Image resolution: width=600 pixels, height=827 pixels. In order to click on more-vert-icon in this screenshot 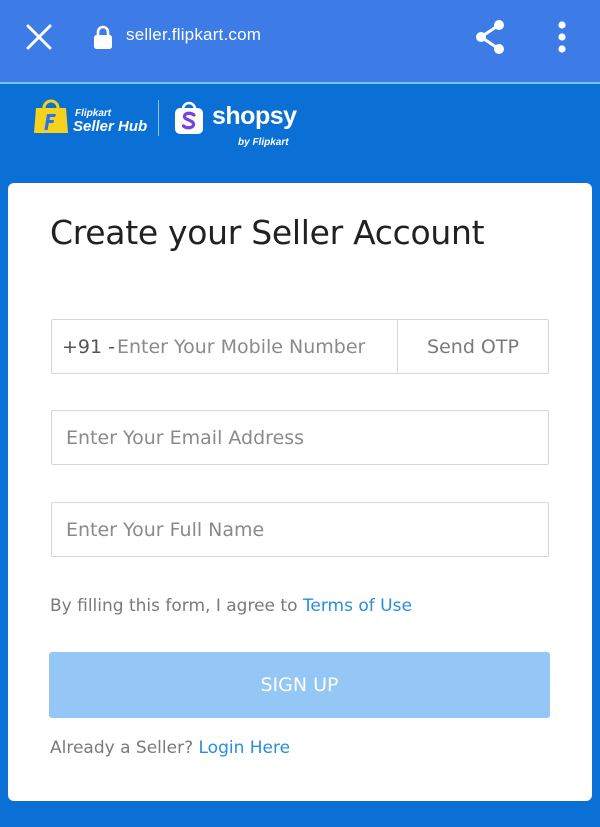, I will do `click(562, 37)`.